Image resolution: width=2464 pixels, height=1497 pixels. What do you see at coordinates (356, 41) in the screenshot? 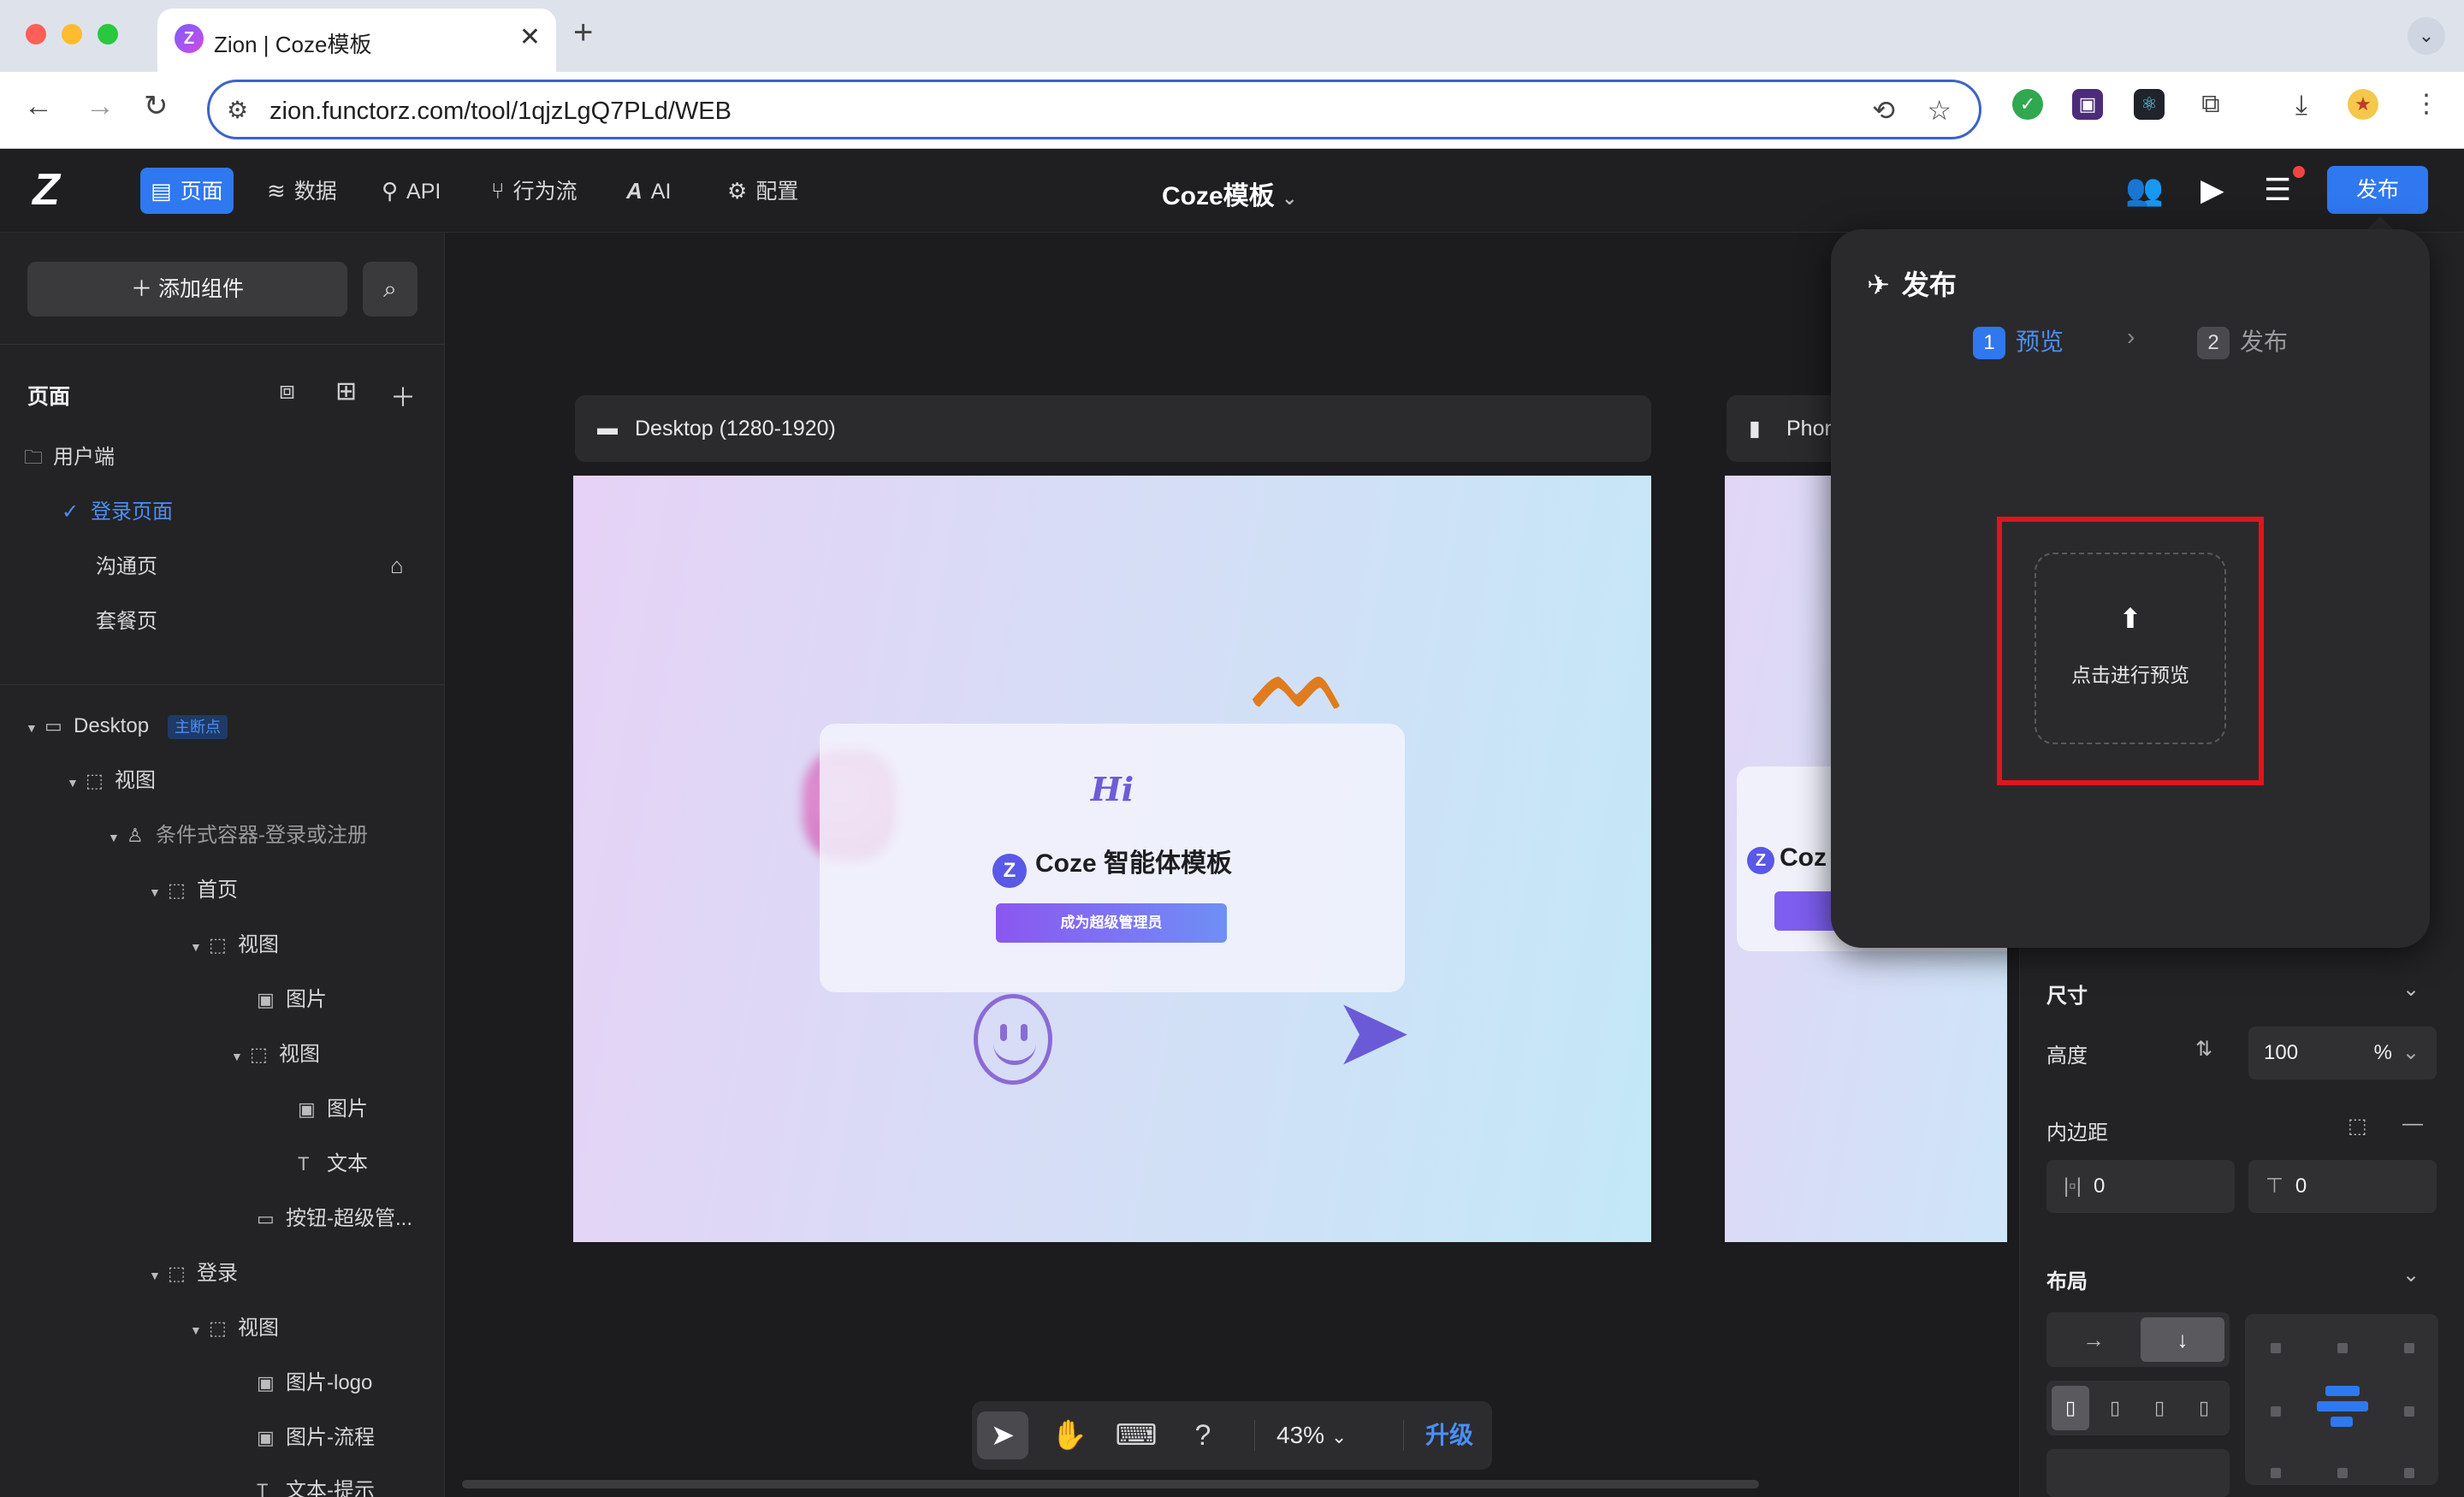
I see `browser-tab: Z Zion | Coze模板 ✕` at bounding box center [356, 41].